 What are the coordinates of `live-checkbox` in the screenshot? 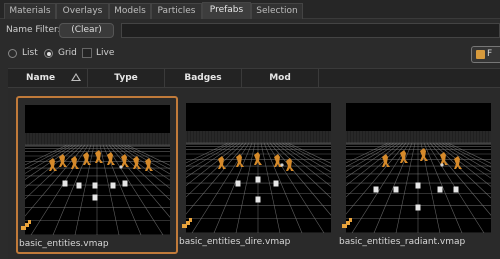 It's located at (87, 53).